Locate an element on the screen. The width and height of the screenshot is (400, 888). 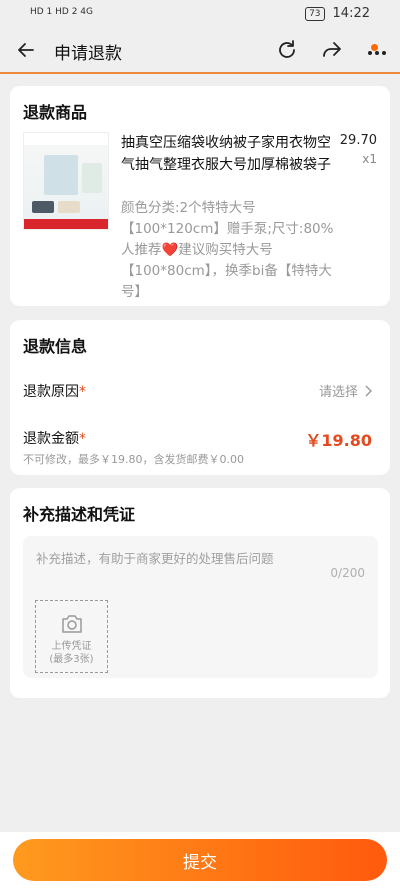
refund-reason-label: 退款原因* is located at coordinates (54, 391).